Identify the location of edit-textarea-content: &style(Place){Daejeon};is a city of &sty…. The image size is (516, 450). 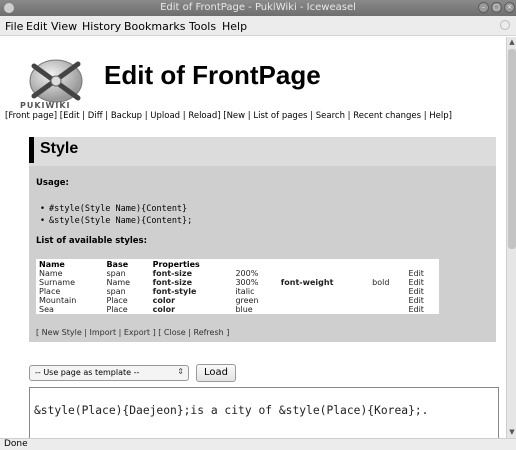
(231, 410).